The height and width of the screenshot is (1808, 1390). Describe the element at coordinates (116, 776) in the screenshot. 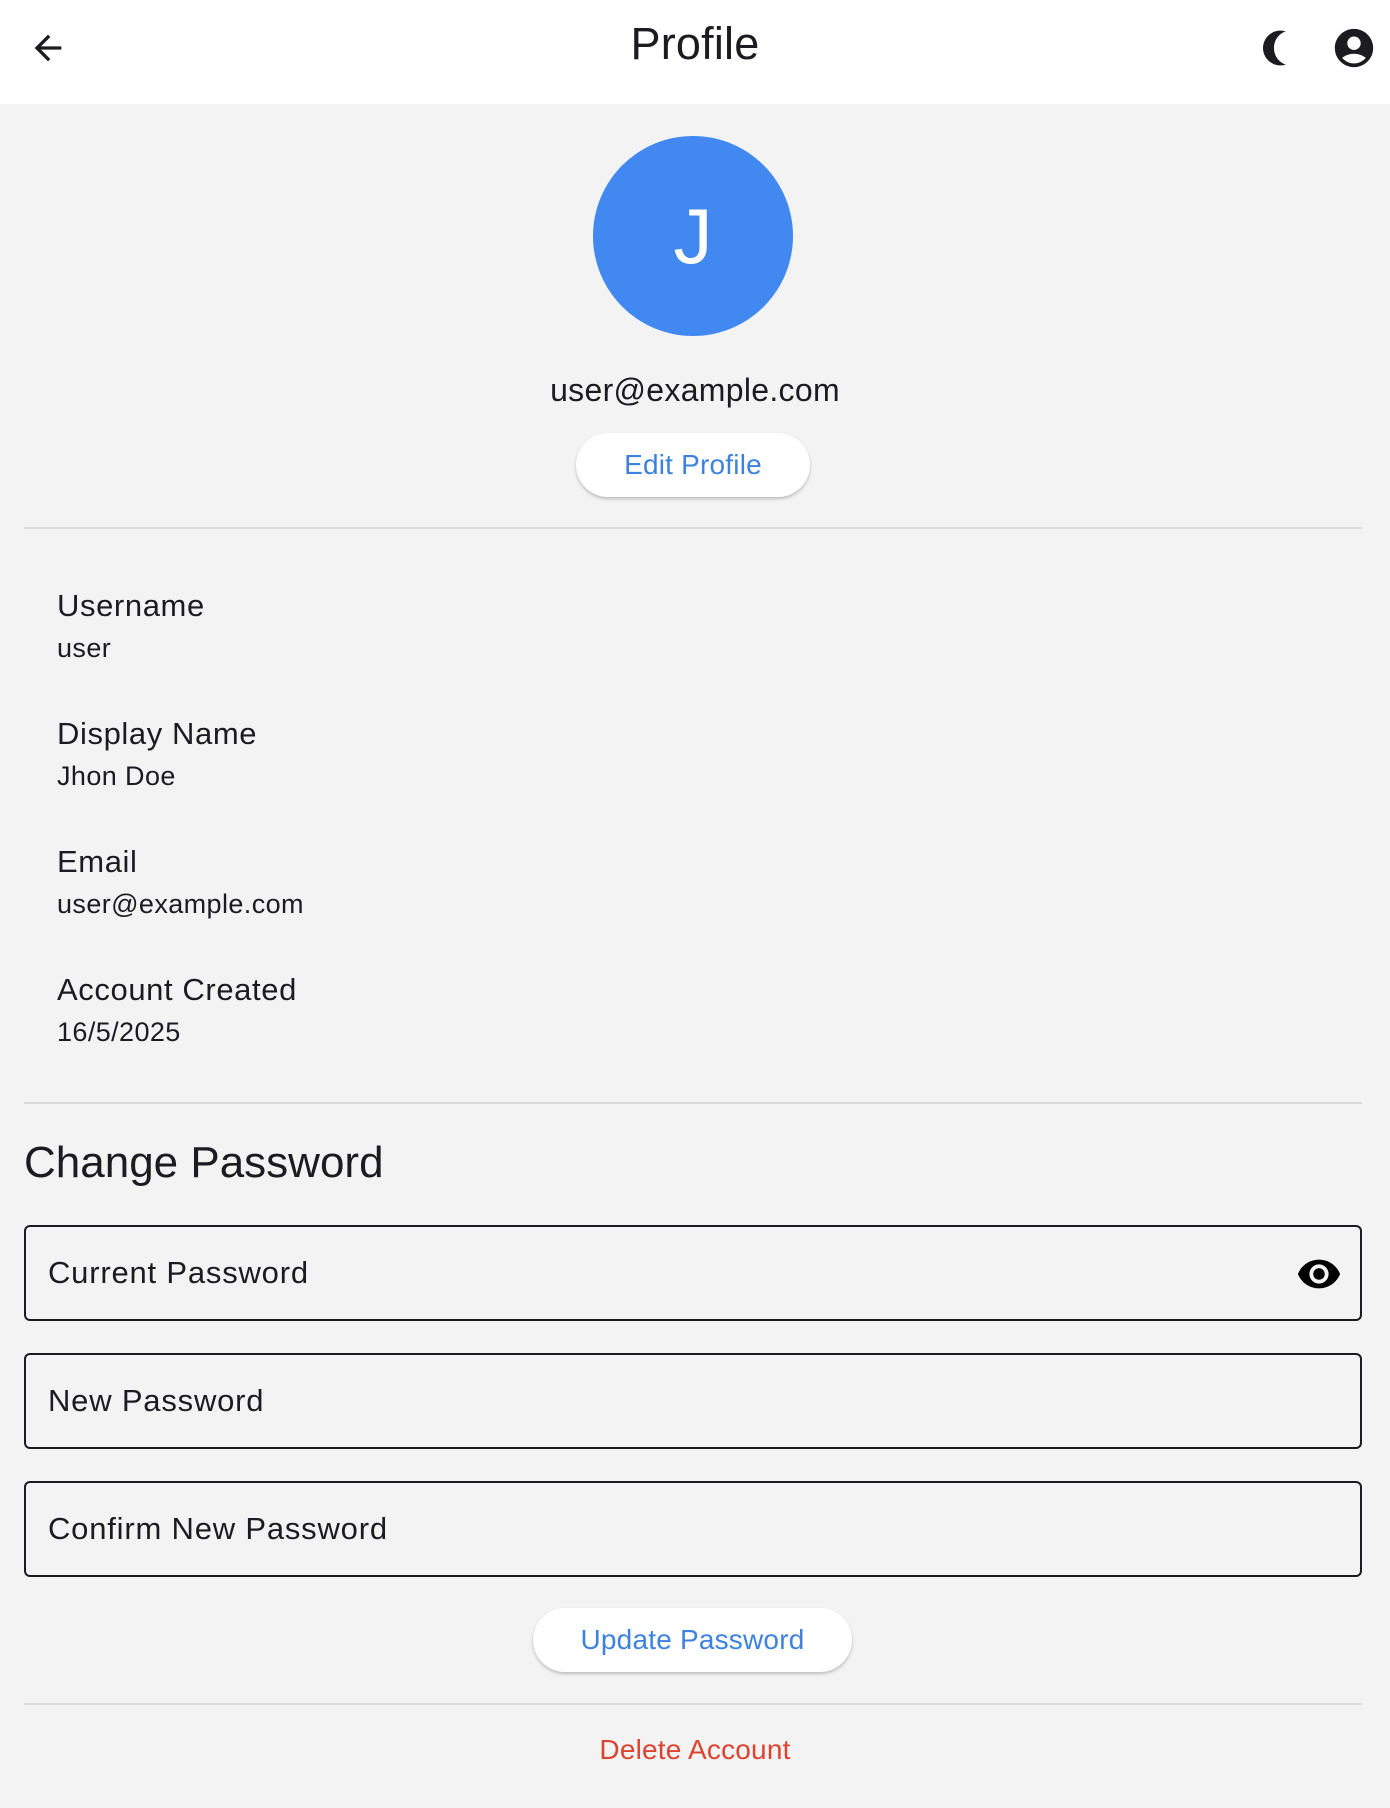

I see `info-value: Jhon Doe` at that location.